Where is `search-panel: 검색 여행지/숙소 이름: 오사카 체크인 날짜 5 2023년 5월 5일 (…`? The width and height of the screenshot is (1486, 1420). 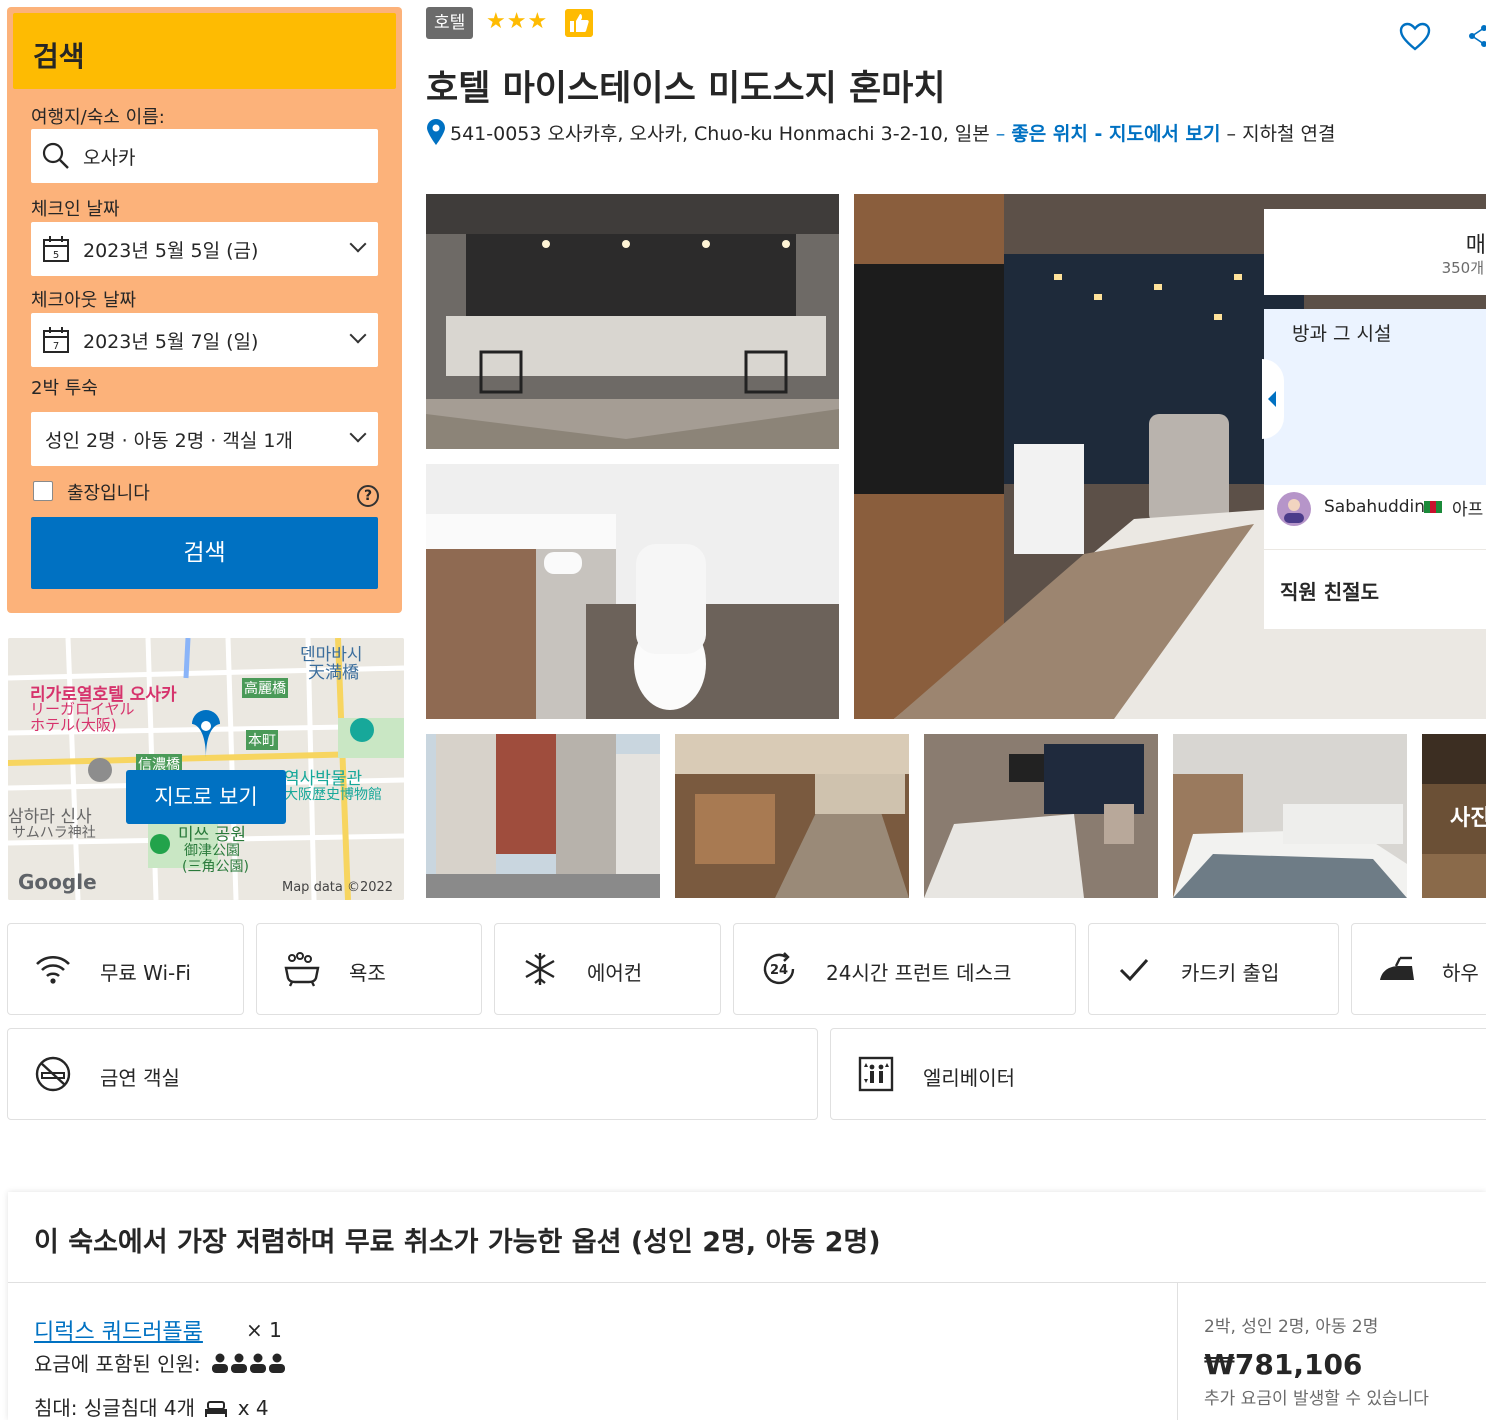
search-panel: 검색 여행지/숙소 이름: 오사카 체크인 날짜 5 2023년 5월 5일 (… is located at coordinates (204, 310).